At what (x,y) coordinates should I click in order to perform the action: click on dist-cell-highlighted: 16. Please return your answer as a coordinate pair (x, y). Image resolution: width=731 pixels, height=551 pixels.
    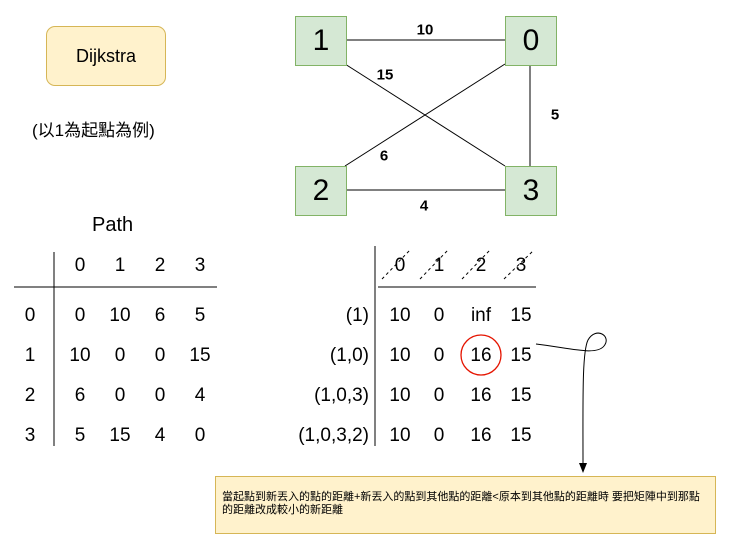
    Looking at the image, I should click on (481, 355).